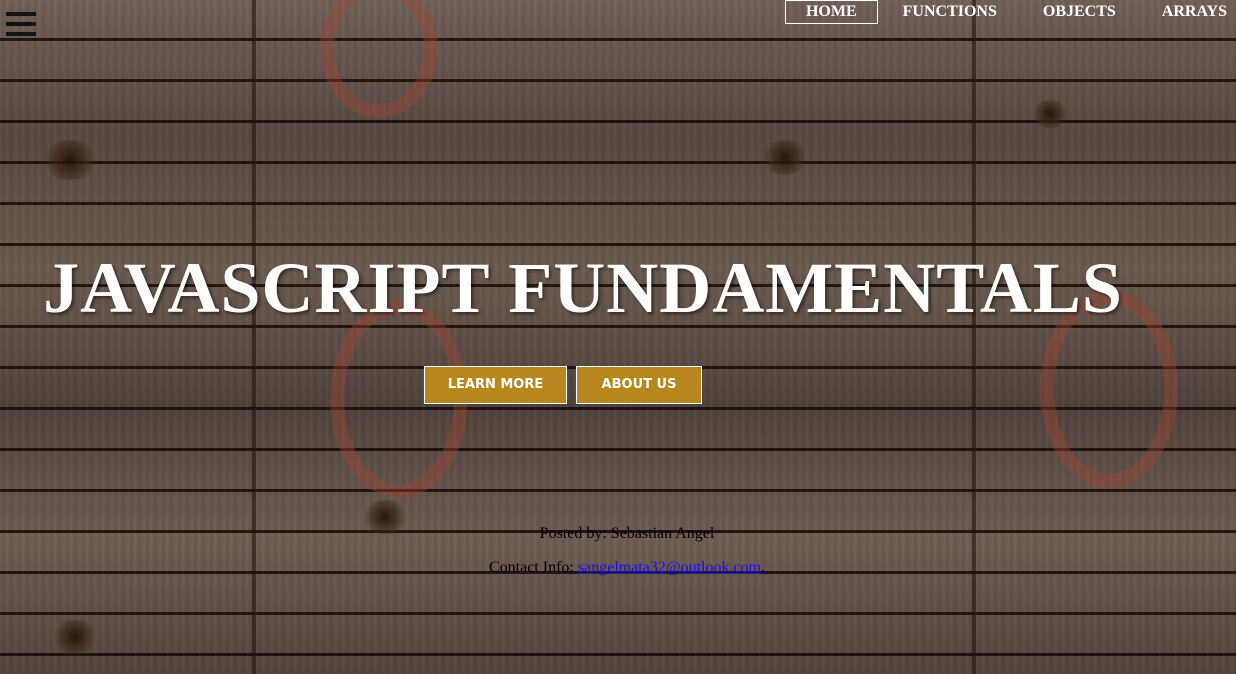  Describe the element at coordinates (639, 385) in the screenshot. I see `about-us-button: ABOUT US` at that location.